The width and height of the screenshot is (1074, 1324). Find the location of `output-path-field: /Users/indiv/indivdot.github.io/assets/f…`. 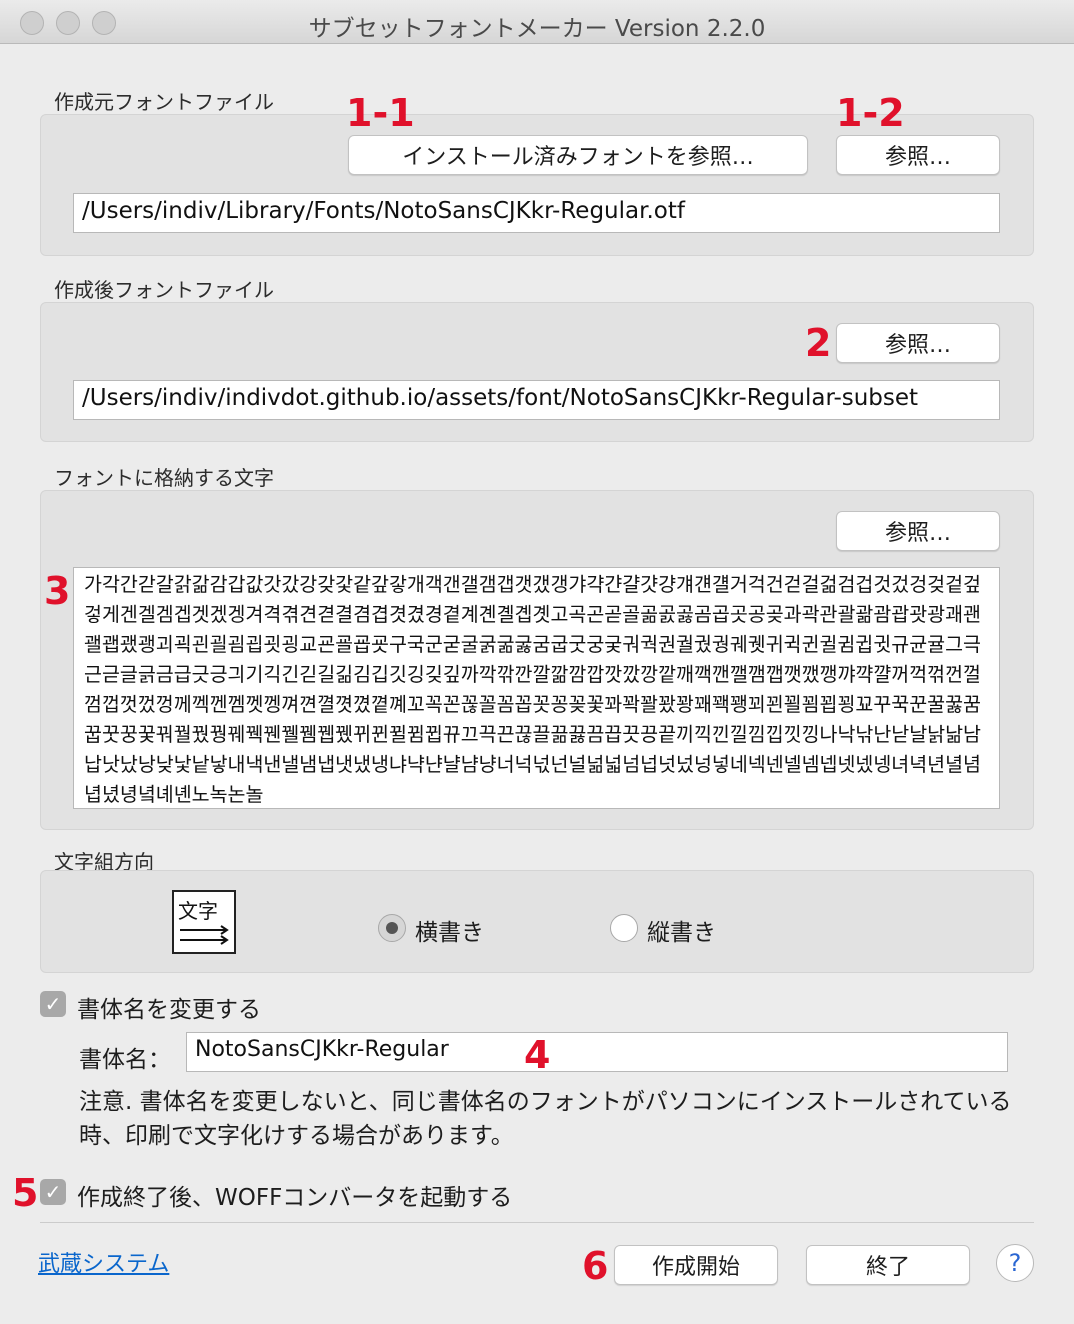

output-path-field: /Users/indiv/indivdot.github.io/assets/f… is located at coordinates (536, 400).